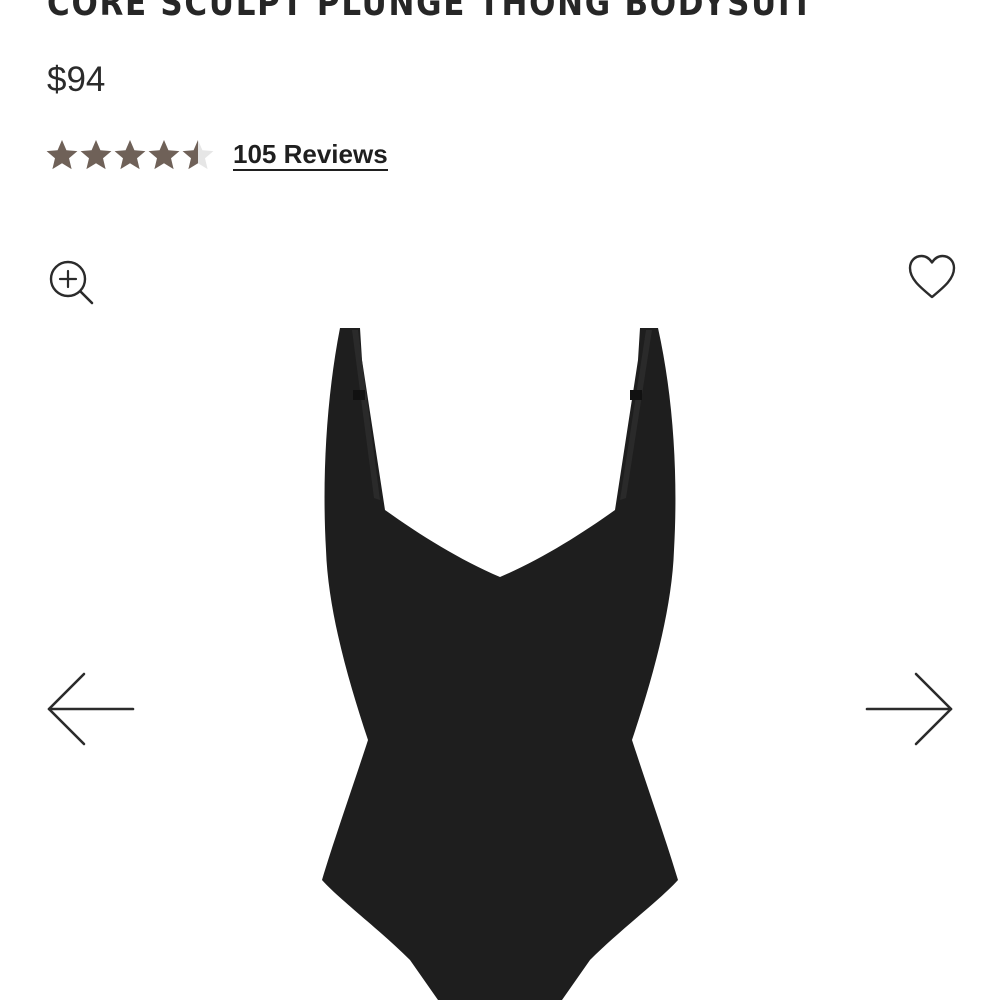 The height and width of the screenshot is (1000, 1000). I want to click on next-image-button, so click(909, 709).